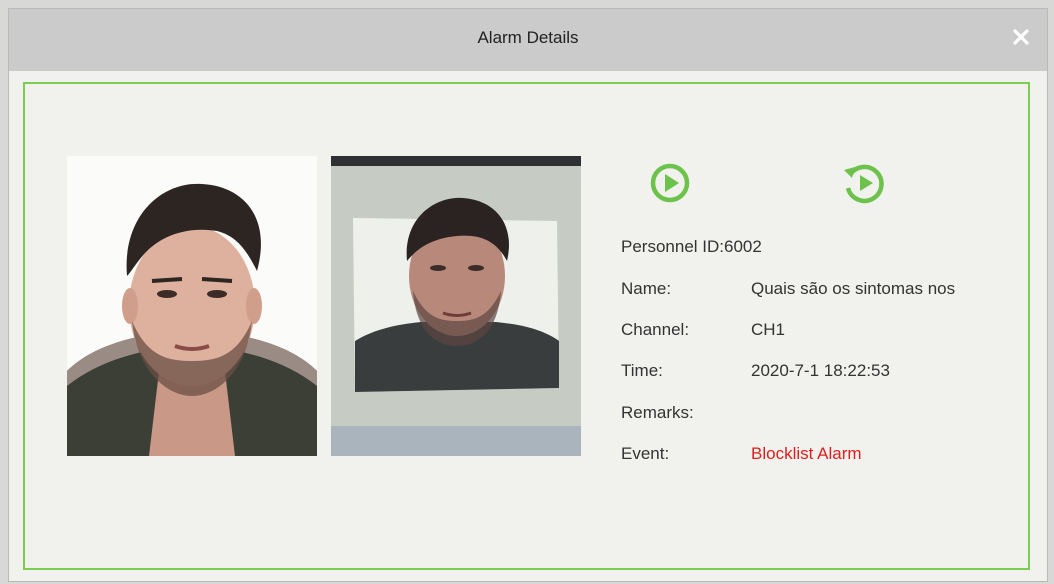 This screenshot has height=584, width=1054. Describe the element at coordinates (820, 370) in the screenshot. I see `time-value: 2020-7-1 18:22:53` at that location.